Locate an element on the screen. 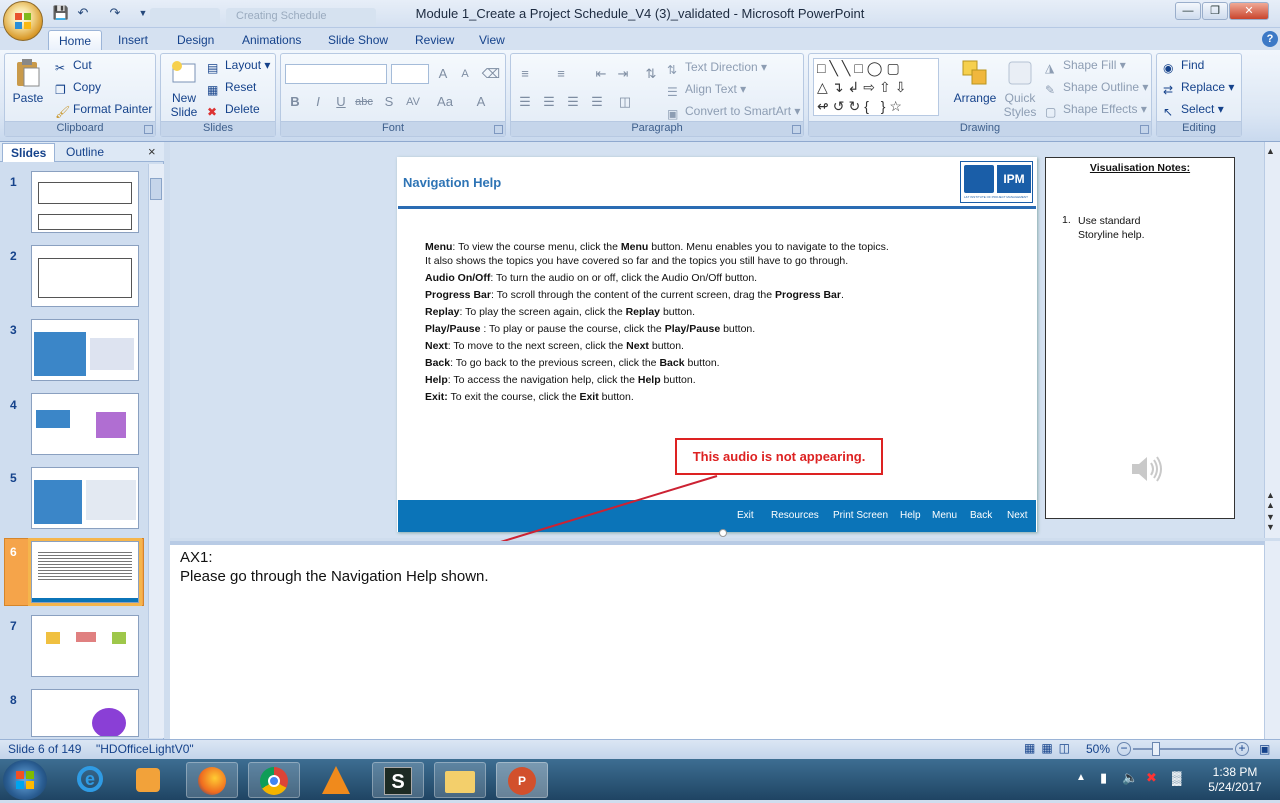  network-warning-icon: ✖ is located at coordinates (1151, 778).